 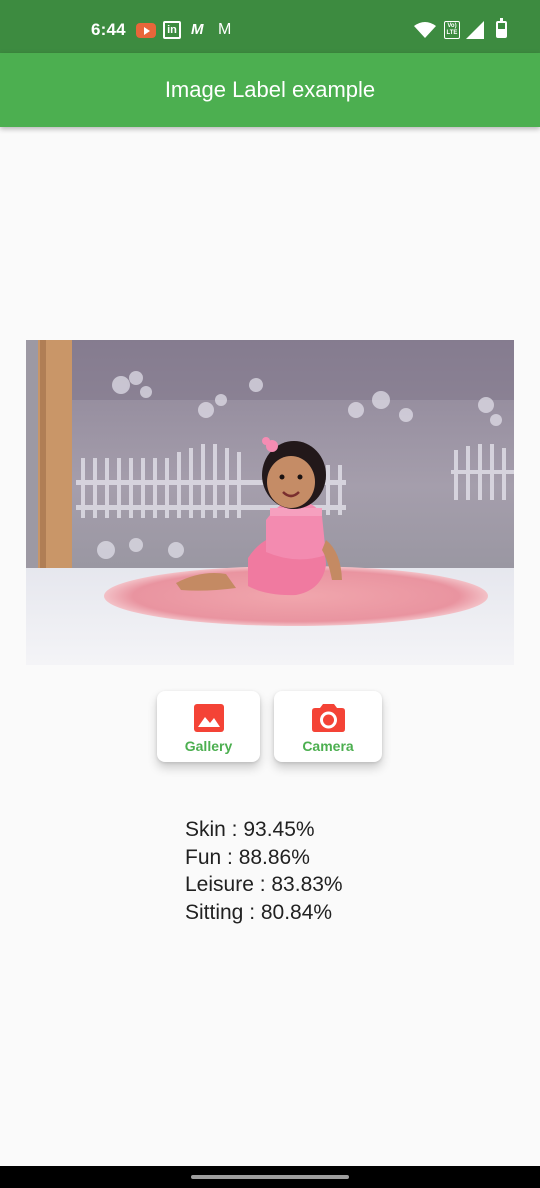 What do you see at coordinates (208, 718) in the screenshot?
I see `image-icon` at bounding box center [208, 718].